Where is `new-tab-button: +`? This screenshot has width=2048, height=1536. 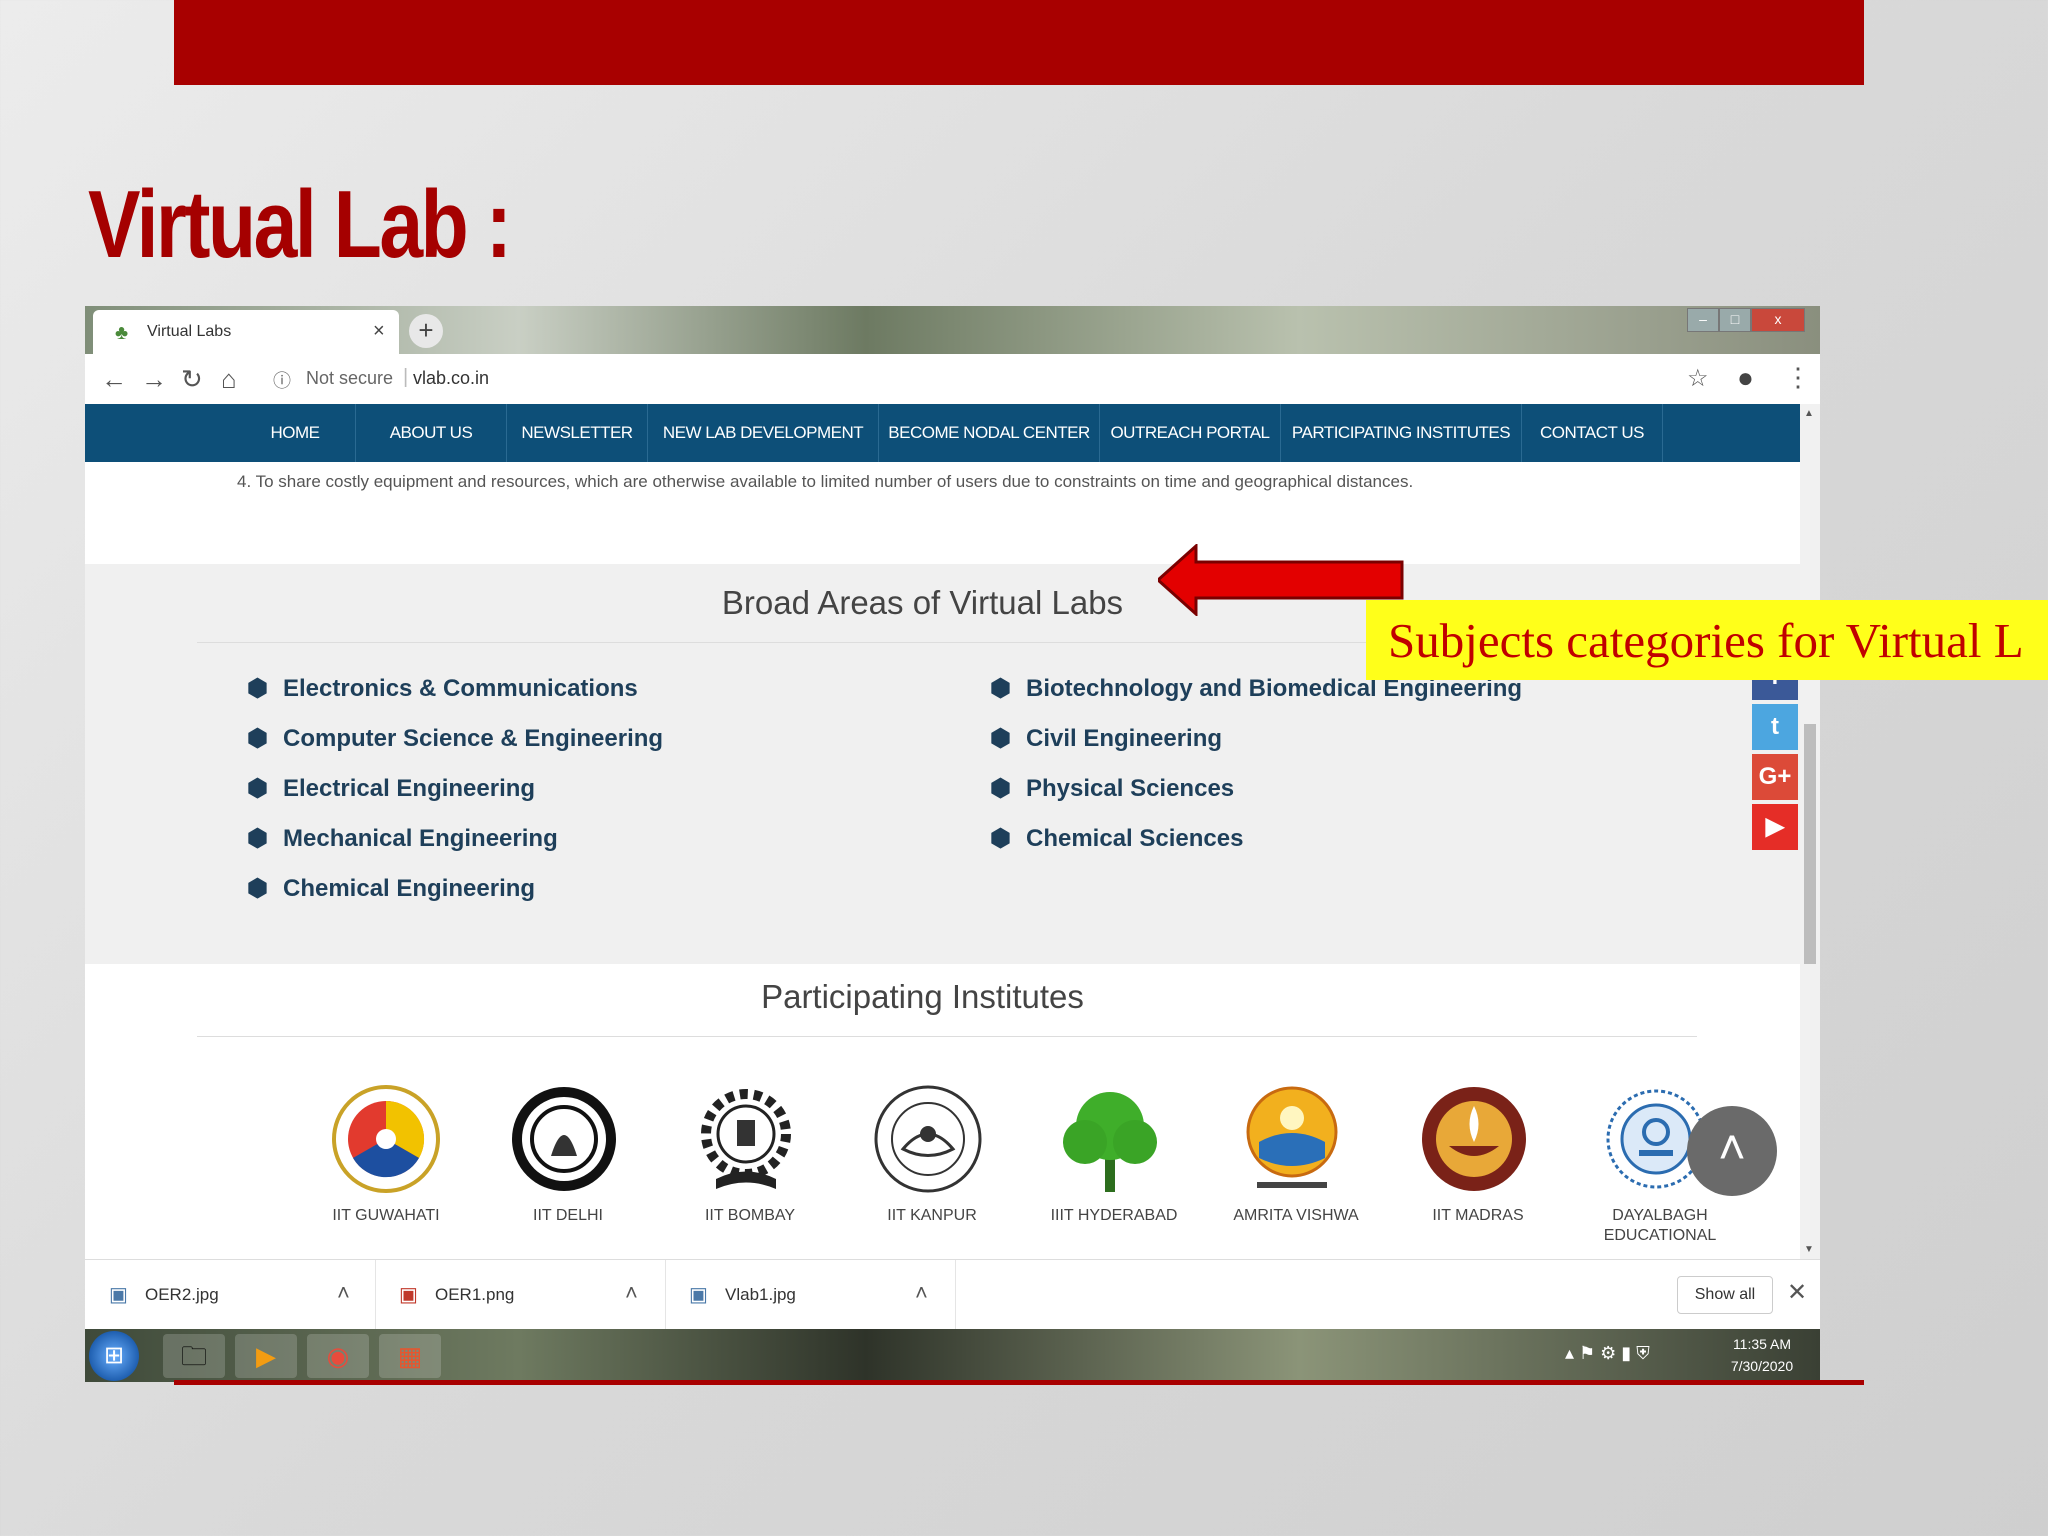
new-tab-button: + is located at coordinates (426, 331).